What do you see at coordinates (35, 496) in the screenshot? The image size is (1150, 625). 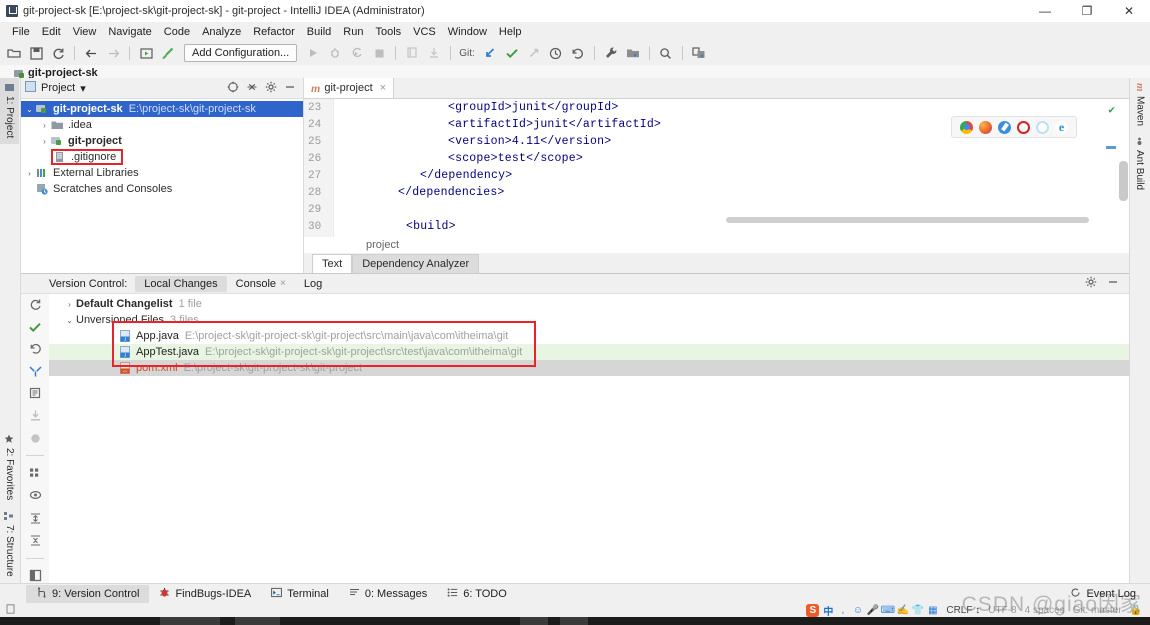 I see `preview-icon` at bounding box center [35, 496].